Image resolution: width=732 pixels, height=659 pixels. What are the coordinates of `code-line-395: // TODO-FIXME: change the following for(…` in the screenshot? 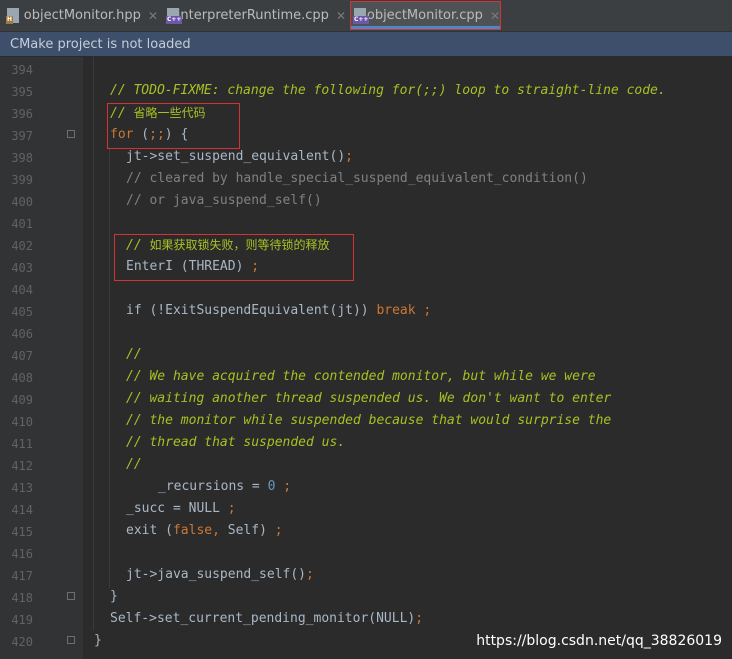 It's located at (388, 90).